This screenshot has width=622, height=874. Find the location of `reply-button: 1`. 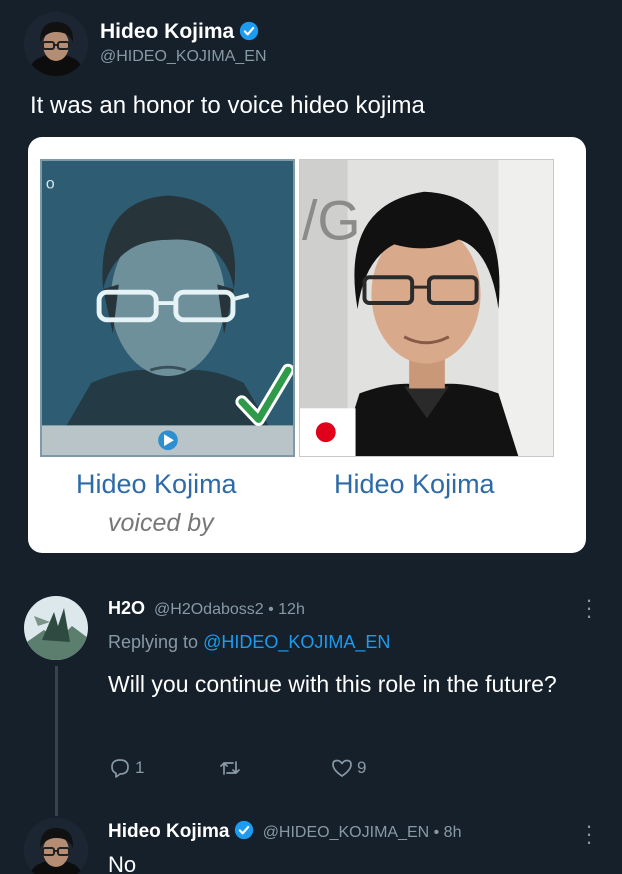

reply-button: 1 is located at coordinates (126, 768).